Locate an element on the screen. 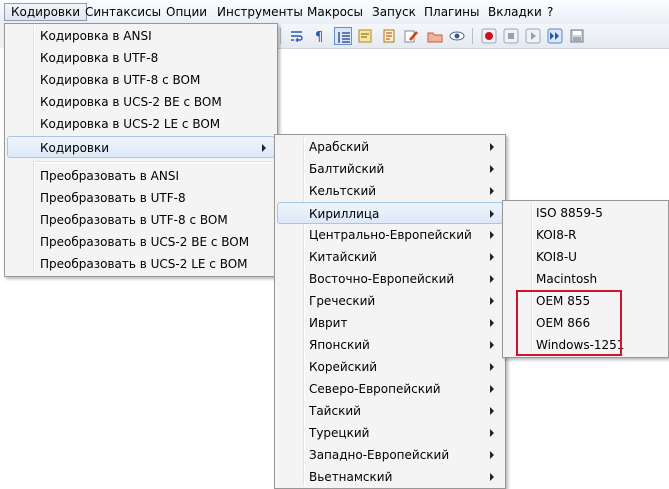 This screenshot has height=489, width=669. menu-item-encode-ansi: Кодировка в ANSI is located at coordinates (141, 36).